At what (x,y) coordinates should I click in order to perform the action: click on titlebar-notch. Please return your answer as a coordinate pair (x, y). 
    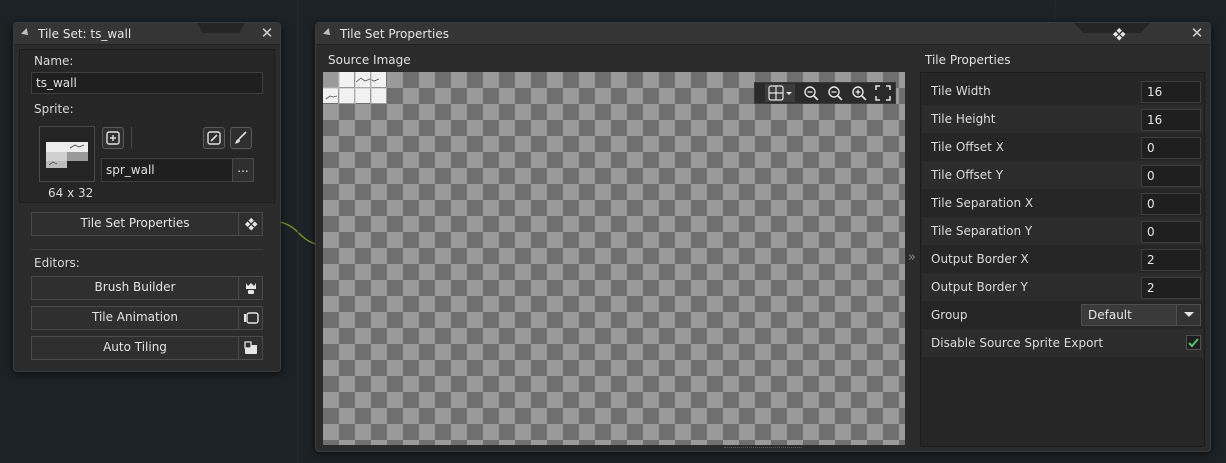
    Looking at the image, I should click on (221, 28).